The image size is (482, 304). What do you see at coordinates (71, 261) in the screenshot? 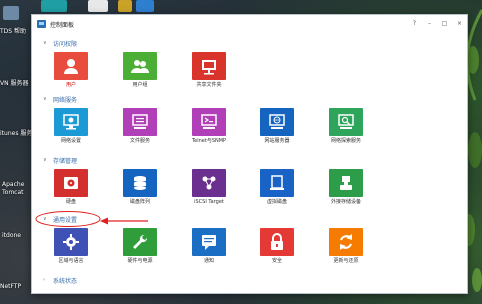
I see `item-label: 区域与语言` at bounding box center [71, 261].